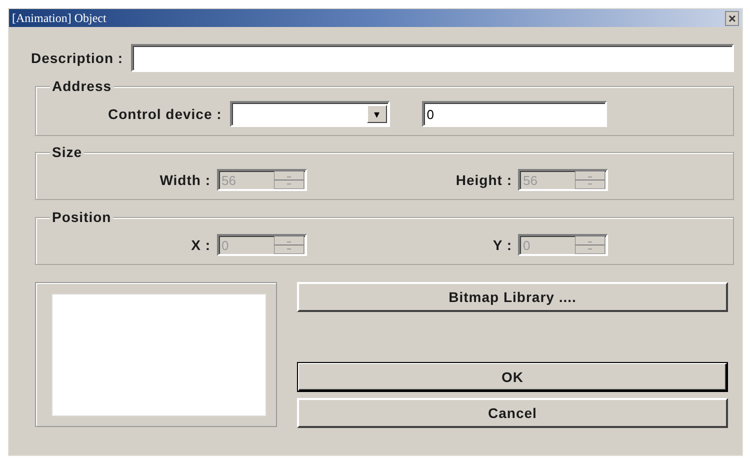  What do you see at coordinates (165, 114) in the screenshot?
I see `field-label: Control device :` at bounding box center [165, 114].